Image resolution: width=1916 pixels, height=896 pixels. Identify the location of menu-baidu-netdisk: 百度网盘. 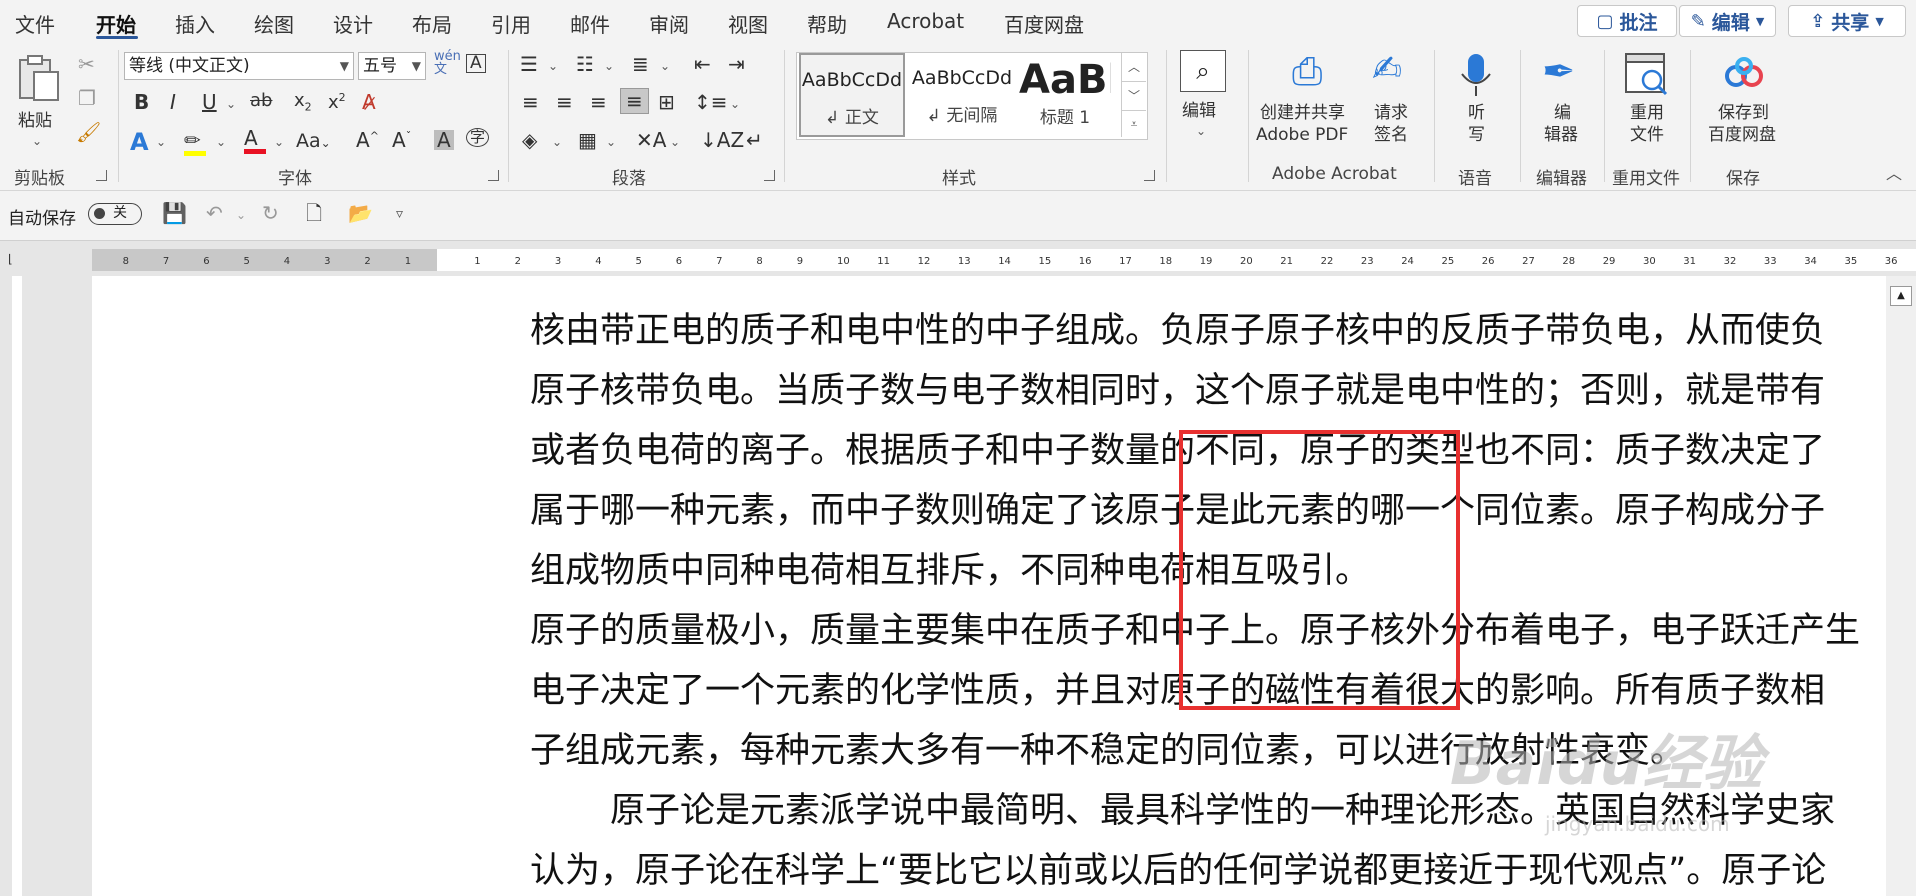
(1044, 23).